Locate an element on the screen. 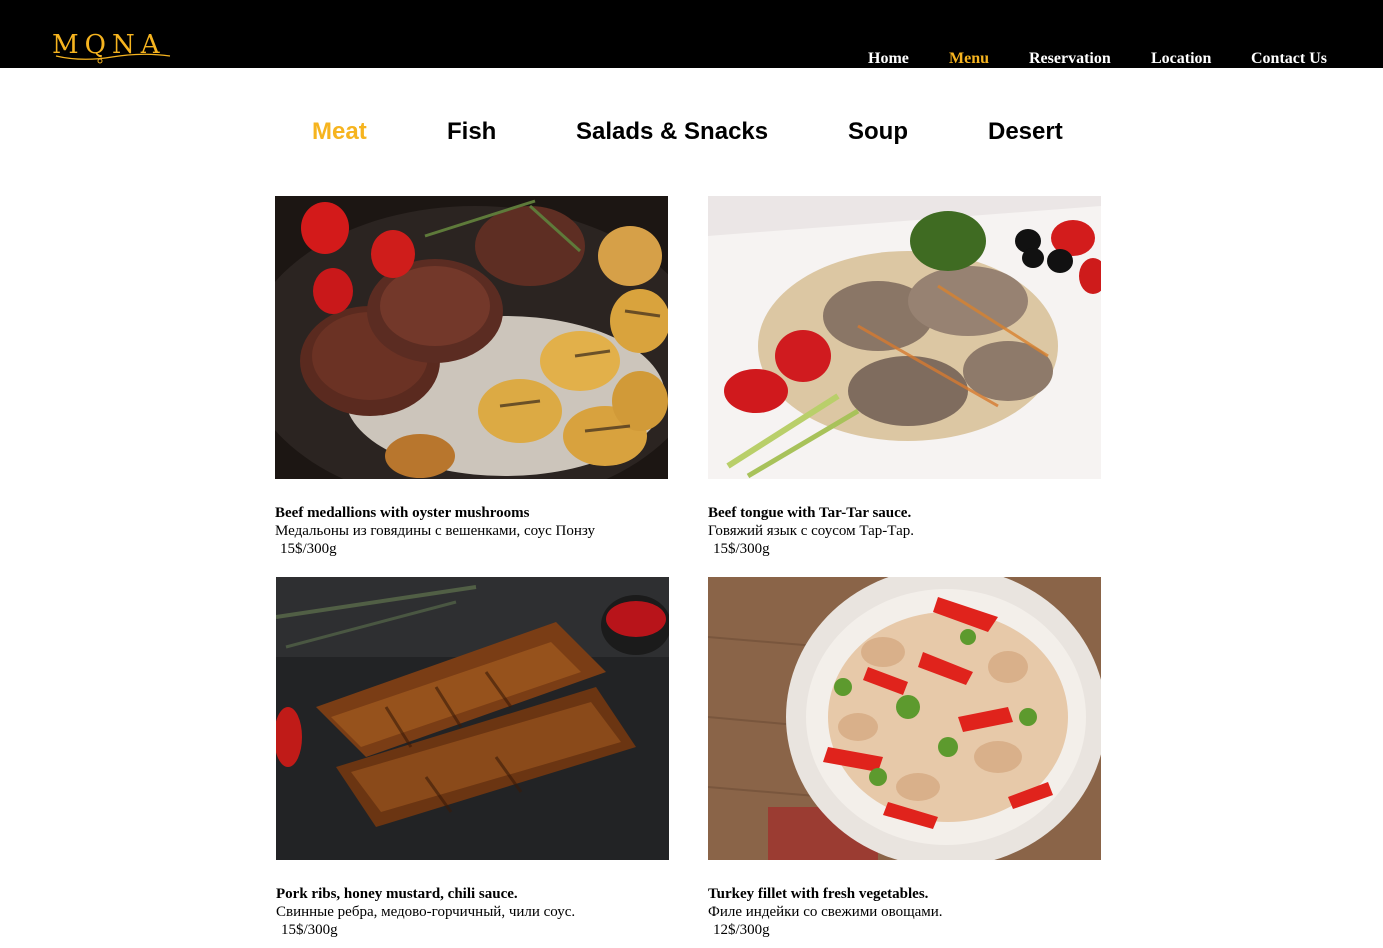 The image size is (1383, 948). dish-image-pork-ribs is located at coordinates (472, 718).